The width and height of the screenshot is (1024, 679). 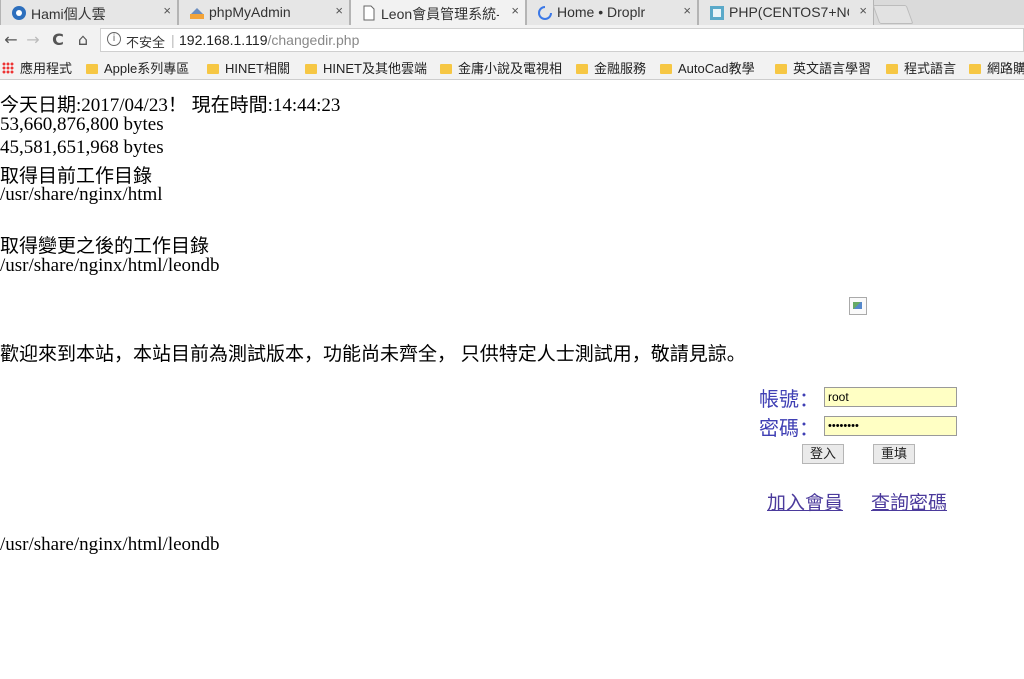 What do you see at coordinates (110, 265) in the screenshot?
I see `newdir-value: /usr/share/nginx/html/leondb` at bounding box center [110, 265].